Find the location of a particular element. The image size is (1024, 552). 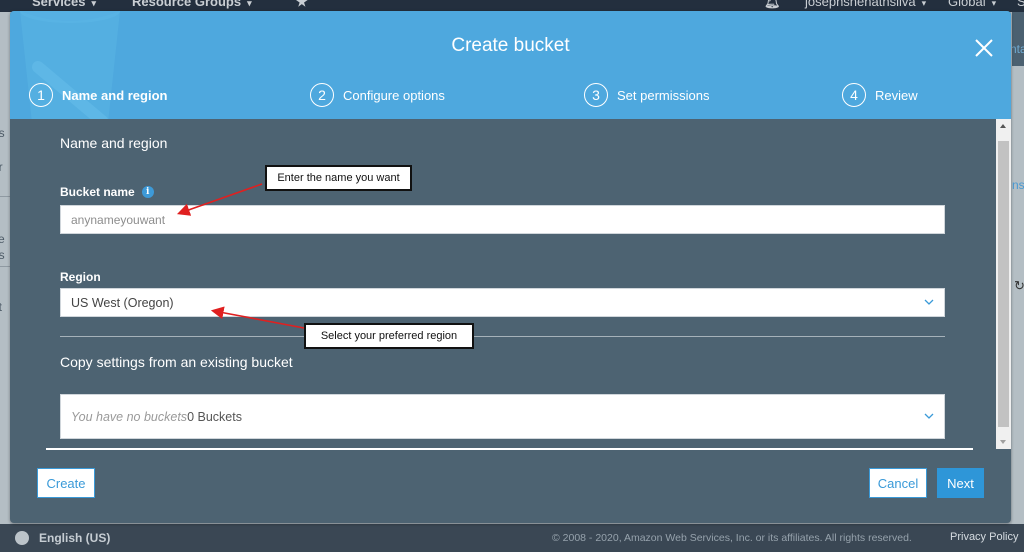

region-callout: Select your preferred region is located at coordinates (389, 336).